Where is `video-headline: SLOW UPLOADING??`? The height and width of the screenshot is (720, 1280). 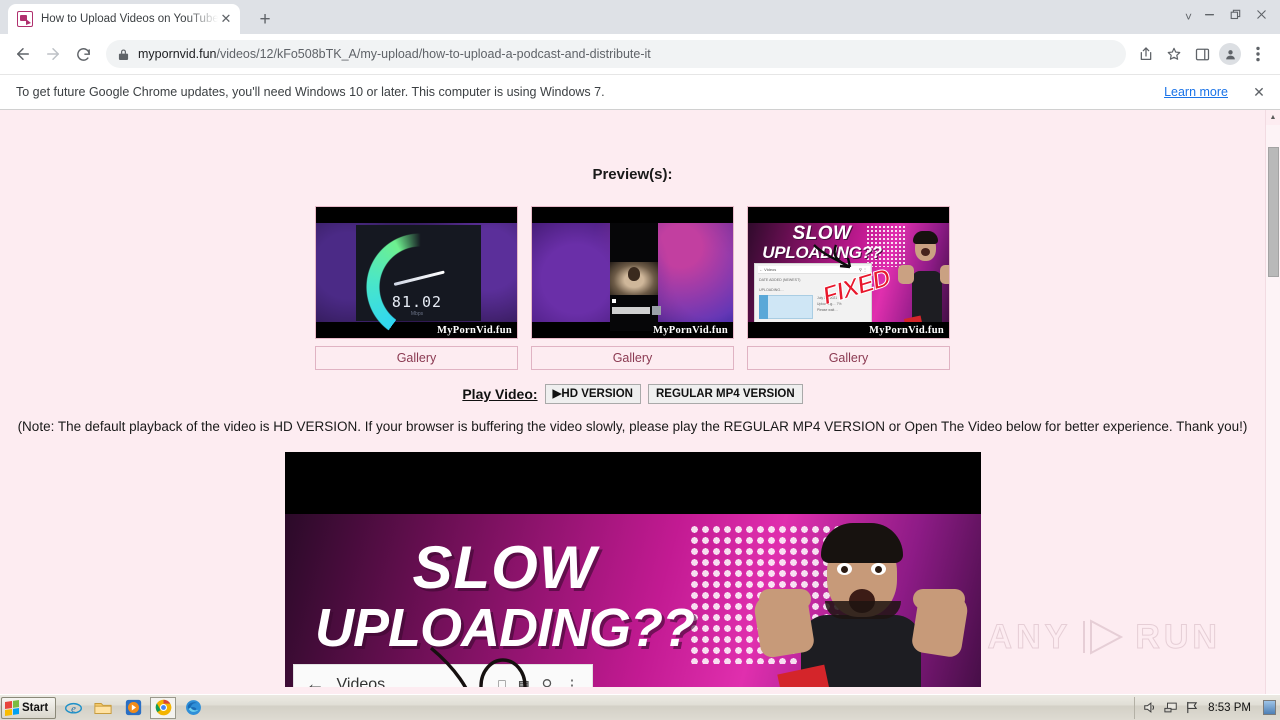 video-headline: SLOW UPLOADING?? is located at coordinates (505, 596).